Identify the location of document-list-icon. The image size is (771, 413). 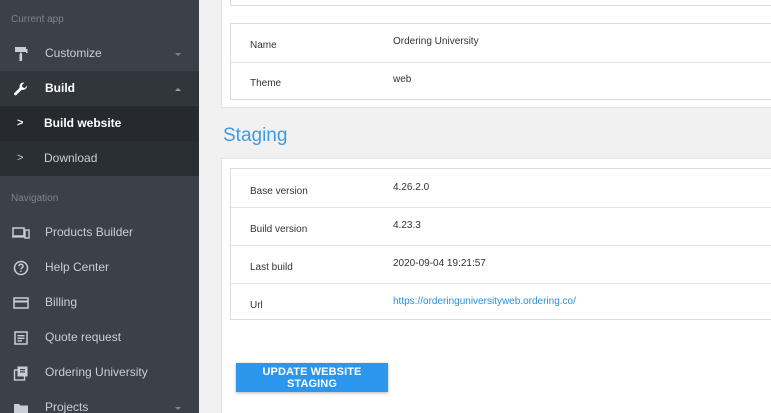
(21, 338).